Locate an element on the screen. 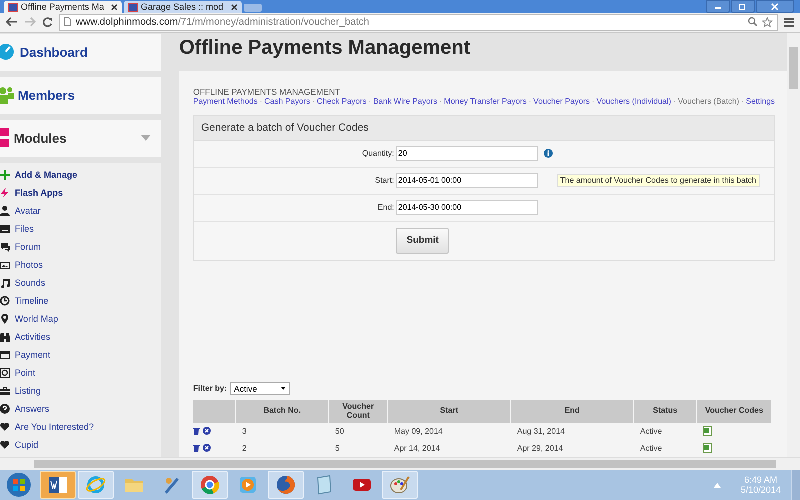 The height and width of the screenshot is (500, 800). sidebar-link: Listing is located at coordinates (28, 391).